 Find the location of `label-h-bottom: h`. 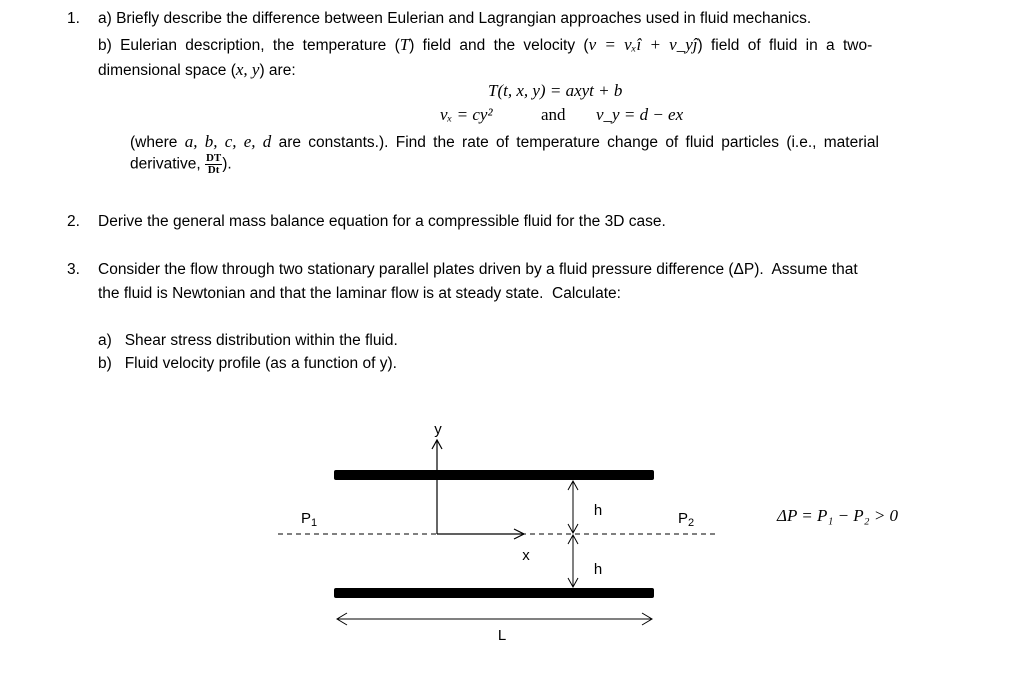

label-h-bottom: h is located at coordinates (598, 569).